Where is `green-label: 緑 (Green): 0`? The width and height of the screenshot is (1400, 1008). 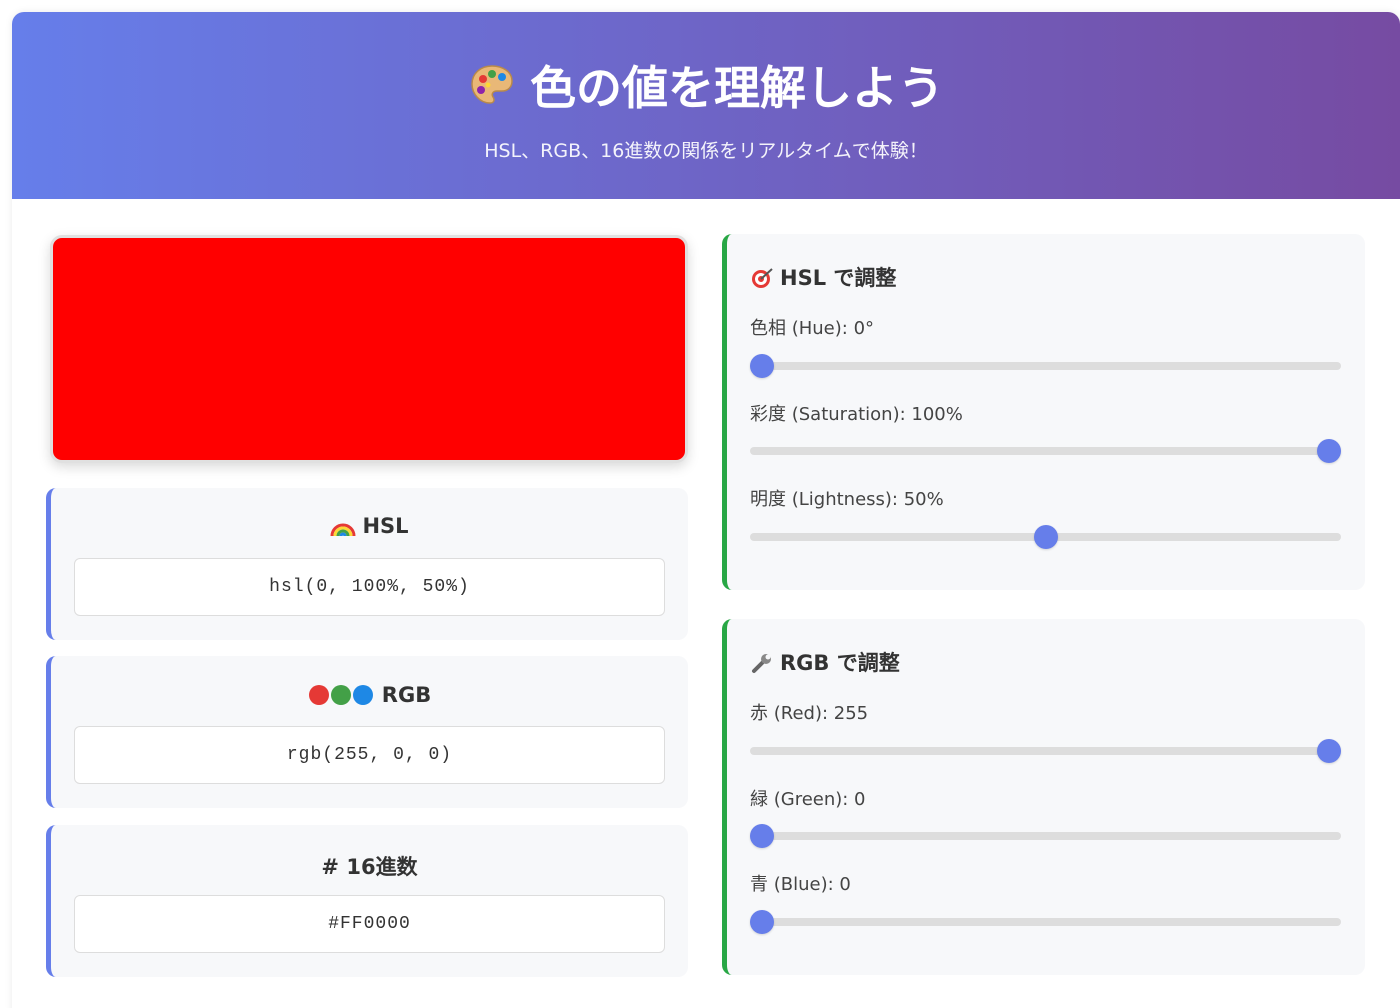
green-label: 緑 (Green): 0 is located at coordinates (808, 799).